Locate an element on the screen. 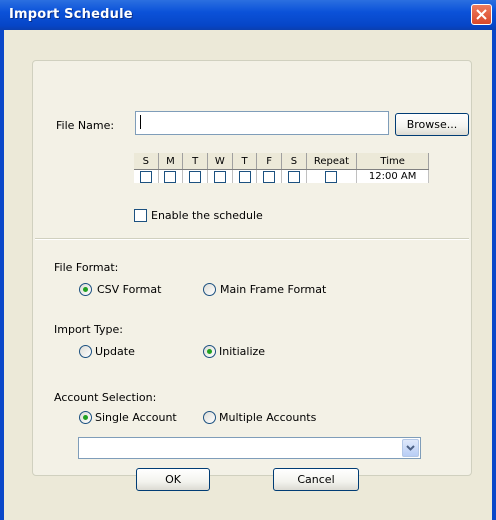 The height and width of the screenshot is (520, 496). import-type-label: Import Type: is located at coordinates (88, 329).